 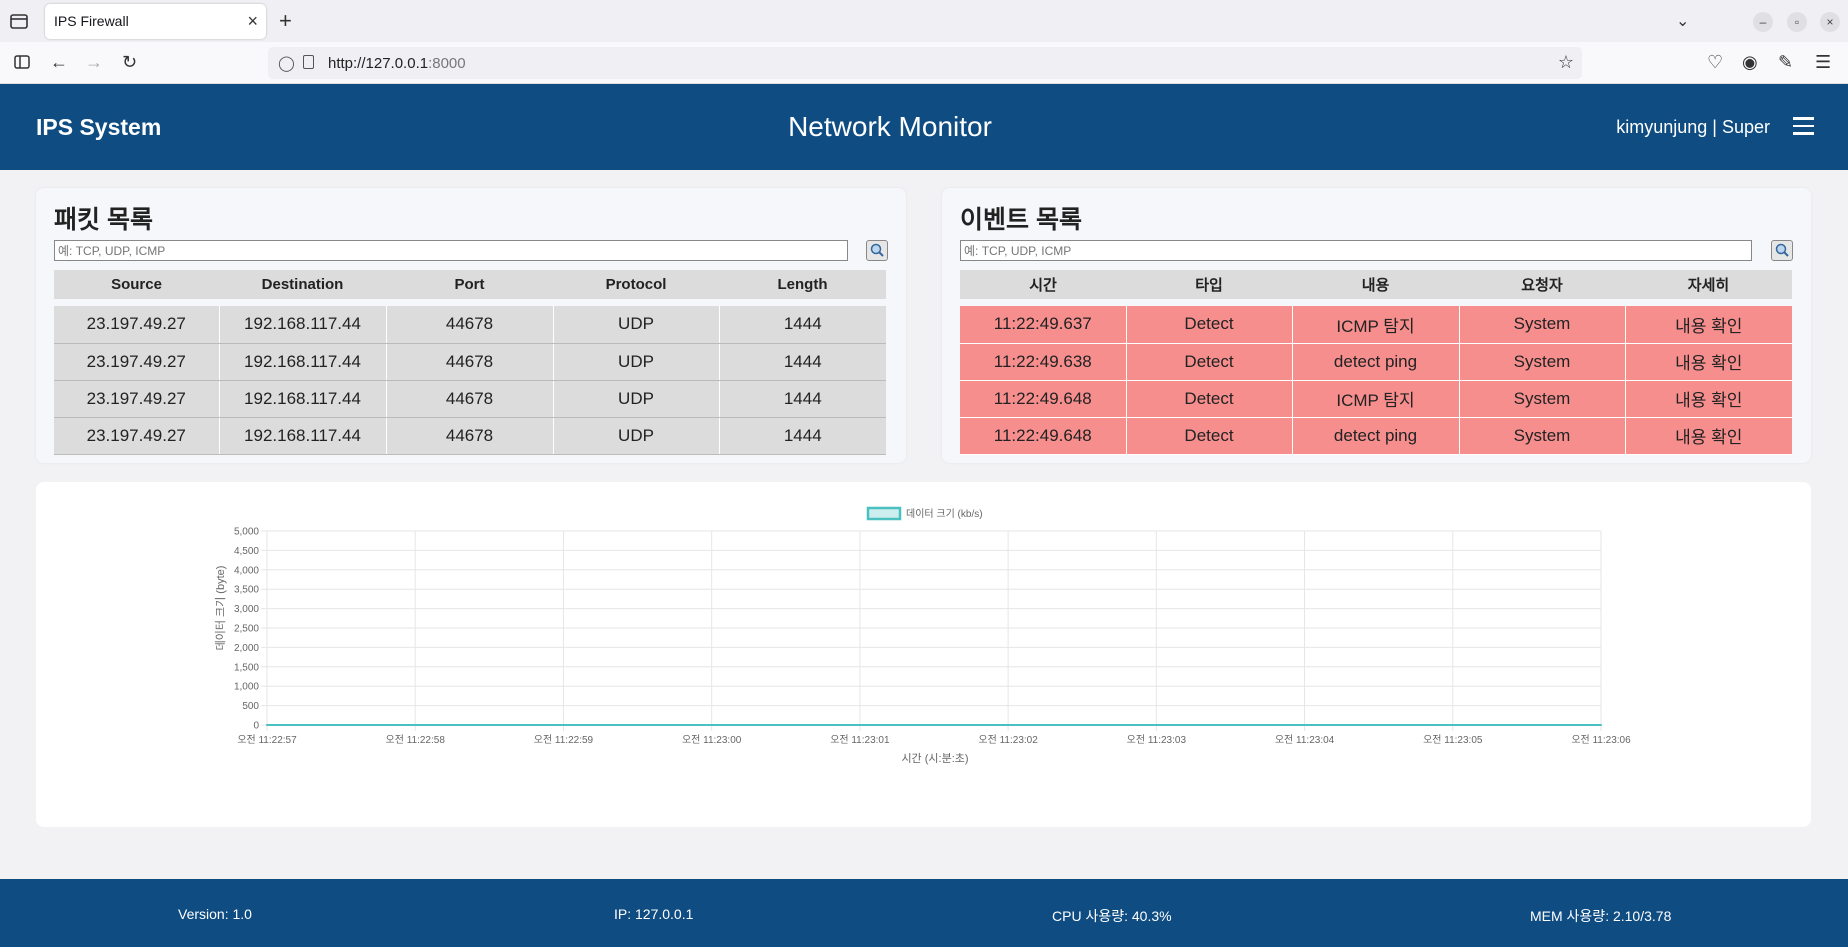 I want to click on tab-list-icon, so click(x=19, y=21).